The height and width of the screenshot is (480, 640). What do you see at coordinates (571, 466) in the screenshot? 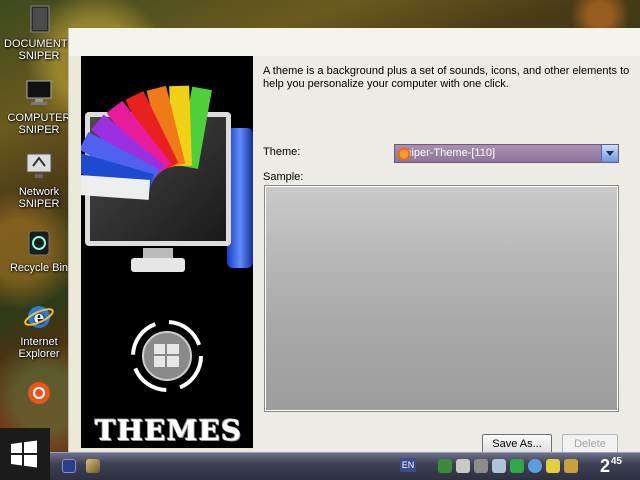
I see `tray-wand-icon` at bounding box center [571, 466].